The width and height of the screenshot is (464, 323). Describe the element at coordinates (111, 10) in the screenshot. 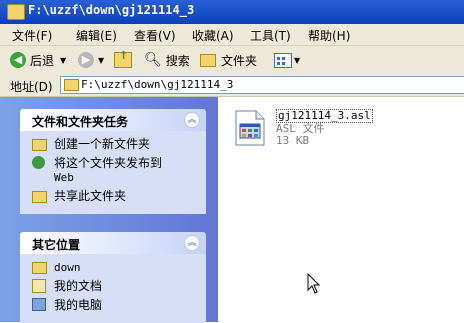

I see `window-title: F:\uzzf\down\gj121114_3` at that location.